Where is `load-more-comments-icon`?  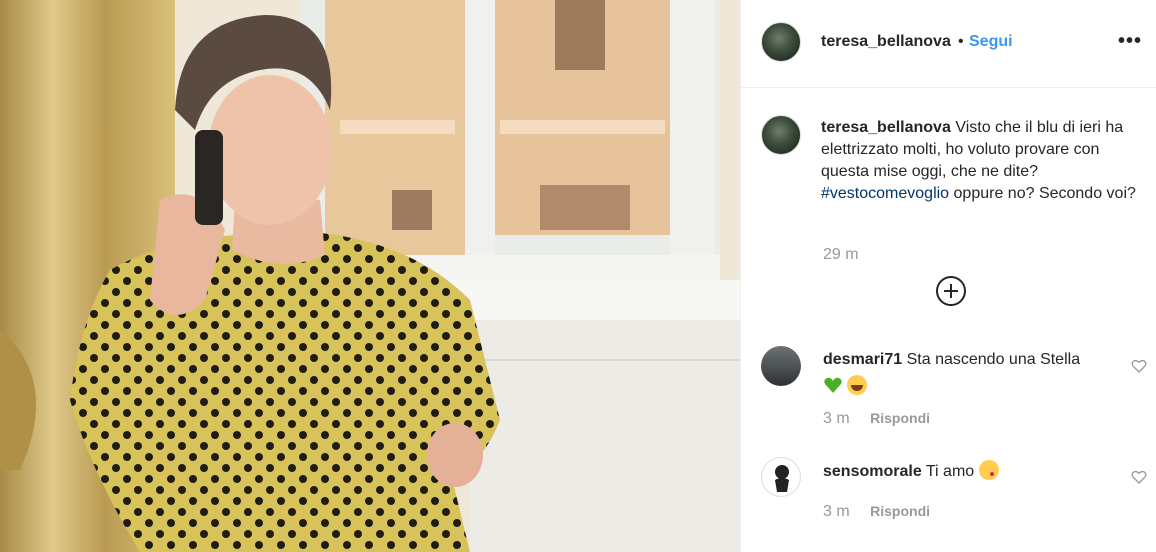
load-more-comments-icon is located at coordinates (951, 291).